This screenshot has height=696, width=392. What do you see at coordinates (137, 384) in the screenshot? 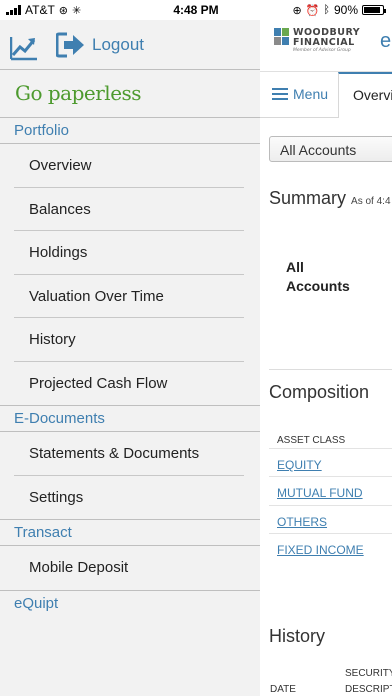
I see `nav-item-projected-cash-flow: Projected Cash Flow` at bounding box center [137, 384].